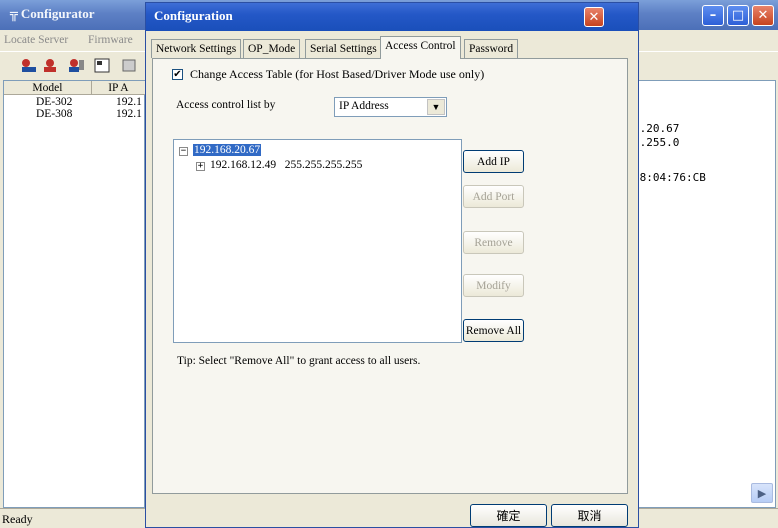 The width and height of the screenshot is (778, 528). What do you see at coordinates (110, 40) in the screenshot?
I see `menu-firmware: Firmware` at bounding box center [110, 40].